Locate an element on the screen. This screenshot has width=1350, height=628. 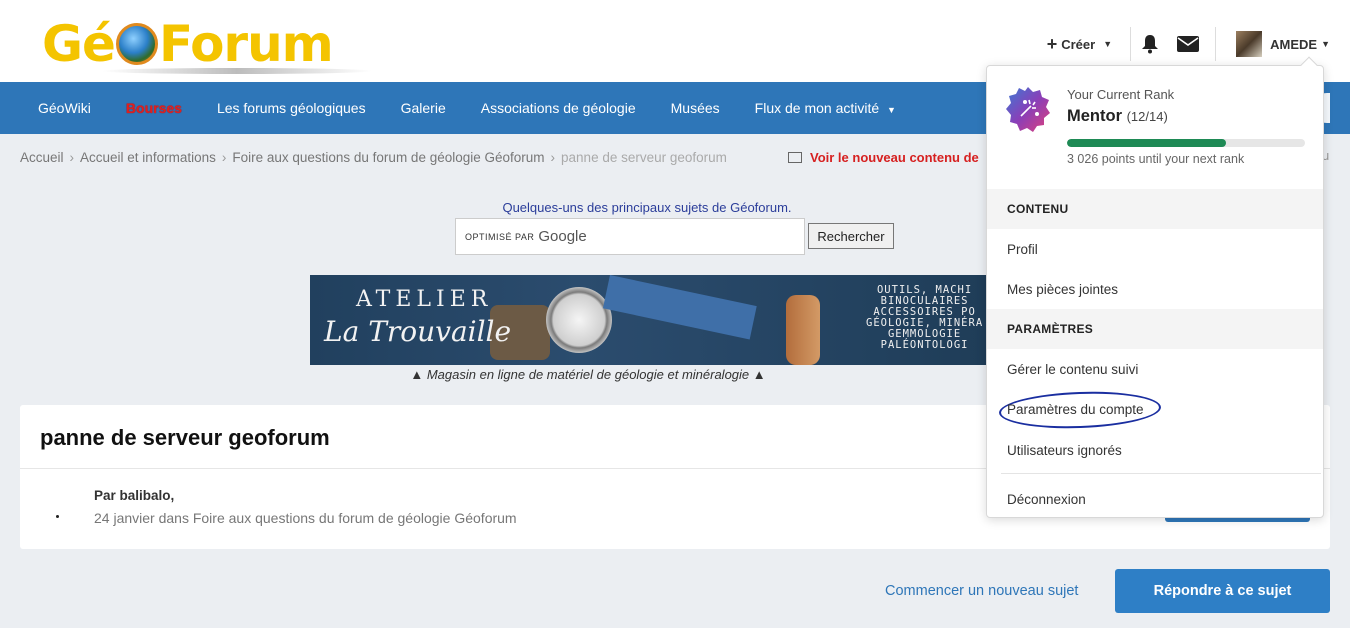
create-label: Créer is located at coordinates (1078, 44).